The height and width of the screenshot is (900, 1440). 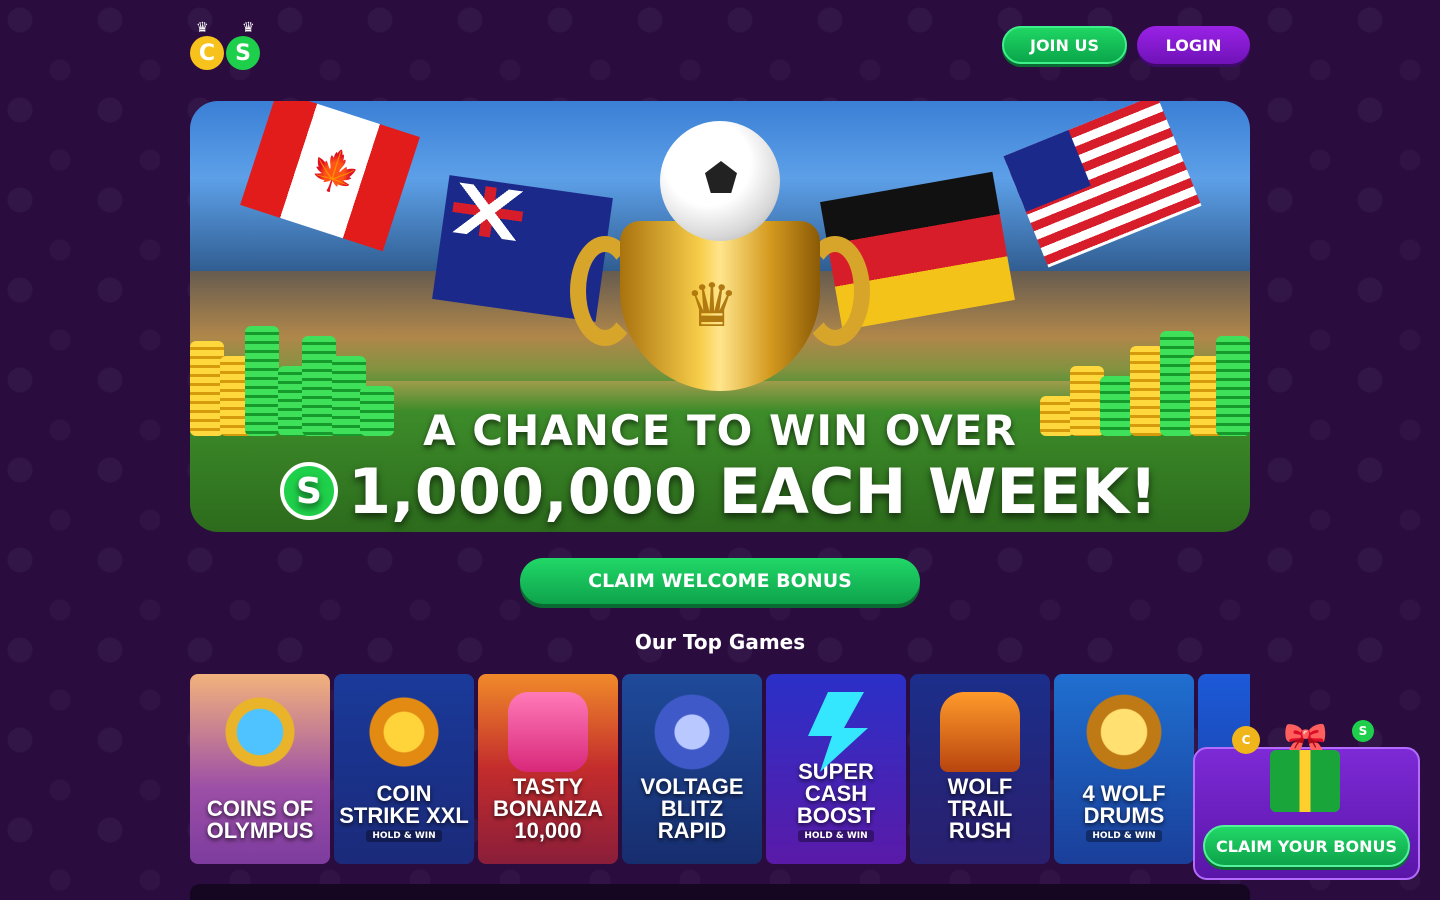 I want to click on game-tile: COINS OF OLYMPUS, so click(x=260, y=769).